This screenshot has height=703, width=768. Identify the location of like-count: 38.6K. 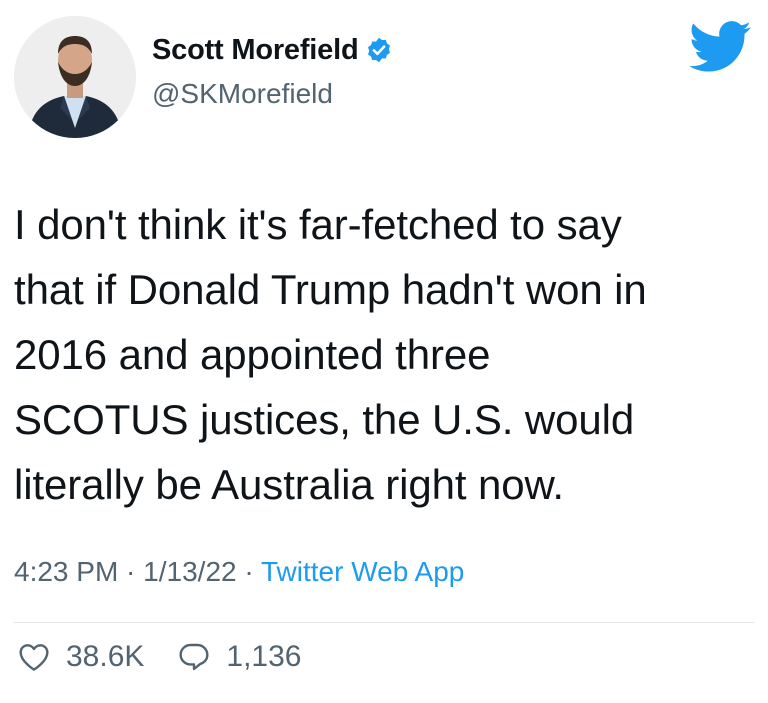
(105, 656).